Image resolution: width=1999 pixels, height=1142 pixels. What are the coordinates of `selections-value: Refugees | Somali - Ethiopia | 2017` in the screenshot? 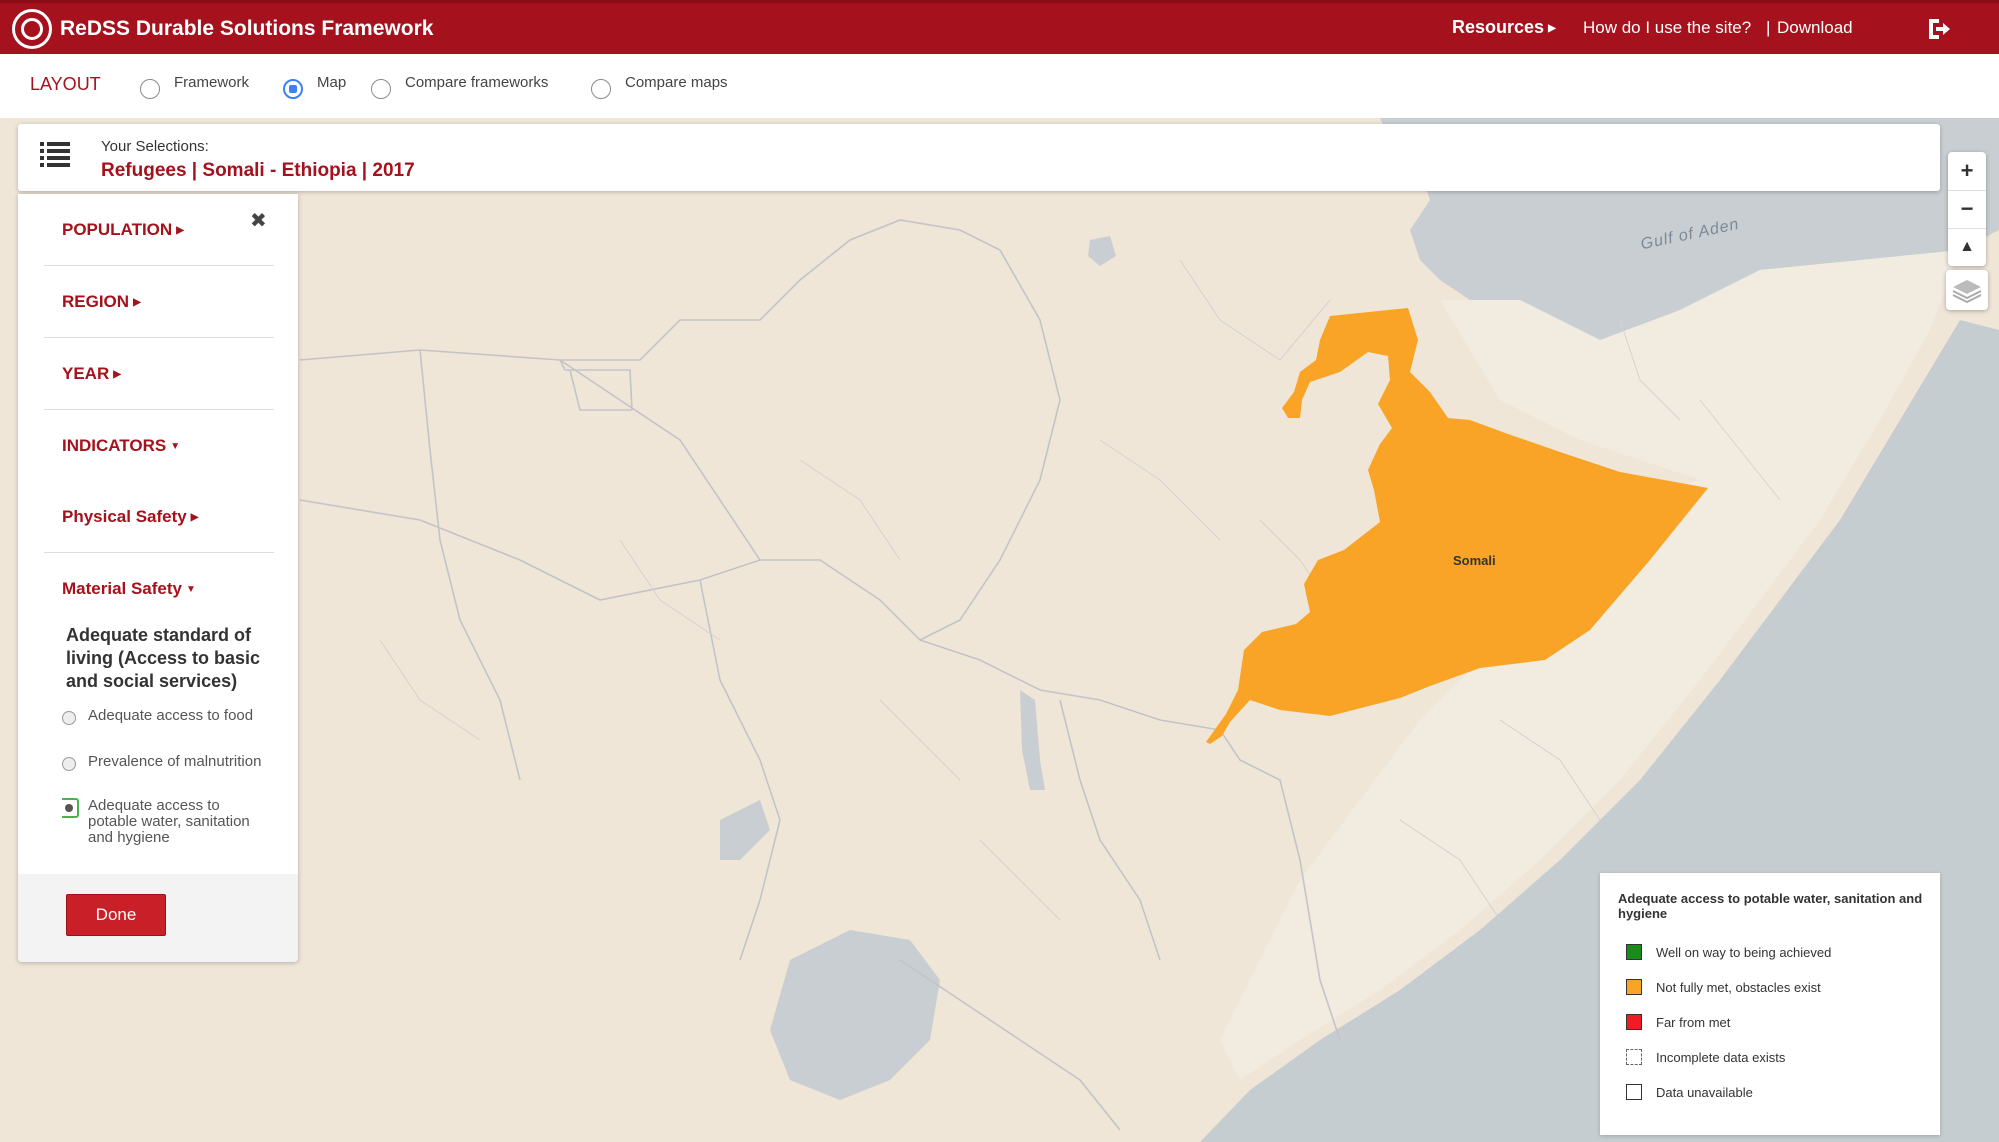 It's located at (258, 170).